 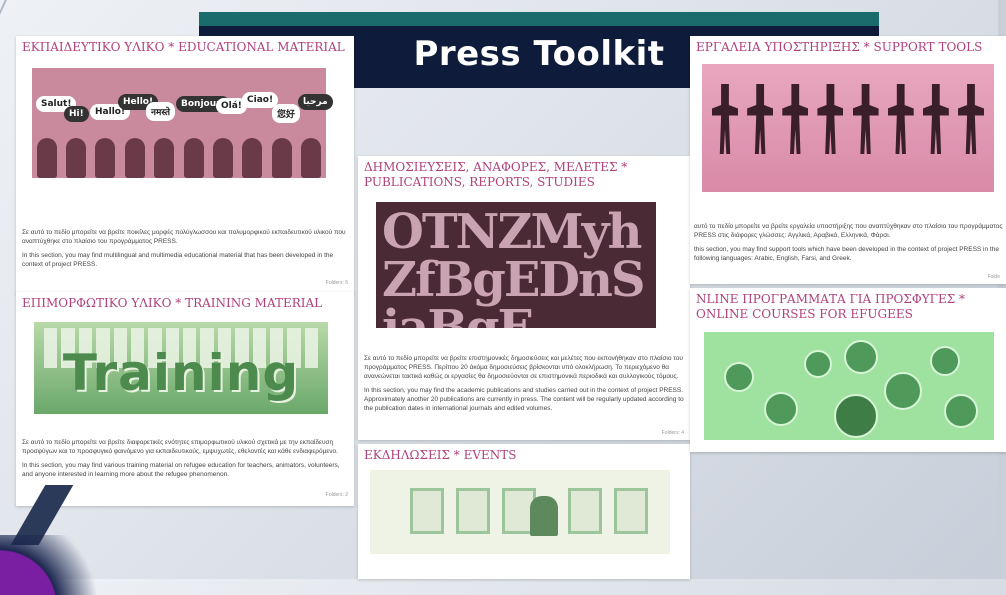 What do you see at coordinates (181, 373) in the screenshot?
I see `training-word-art: Training` at bounding box center [181, 373].